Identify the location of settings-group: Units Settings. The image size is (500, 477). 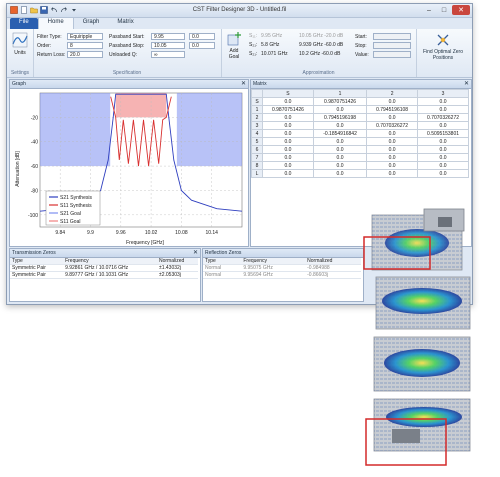
(20, 53).